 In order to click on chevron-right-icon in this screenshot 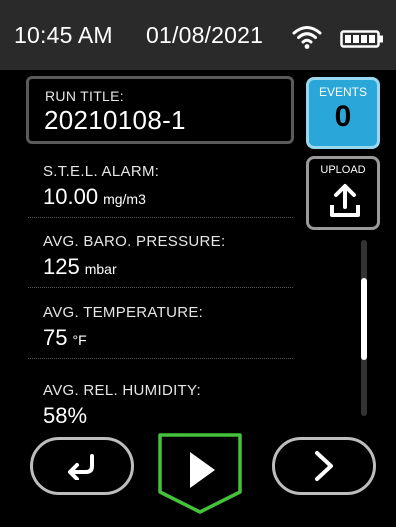, I will do `click(324, 466)`.